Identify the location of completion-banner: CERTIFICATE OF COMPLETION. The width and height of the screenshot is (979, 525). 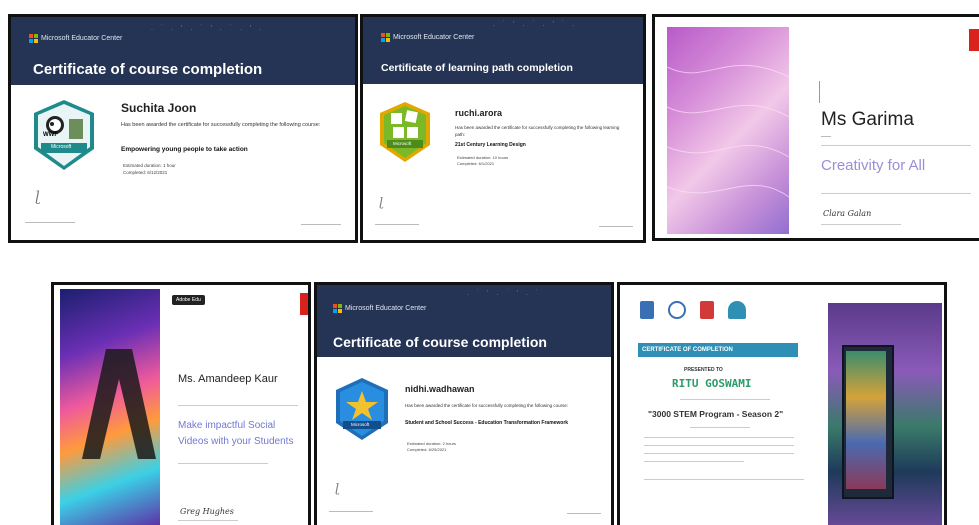
(718, 350).